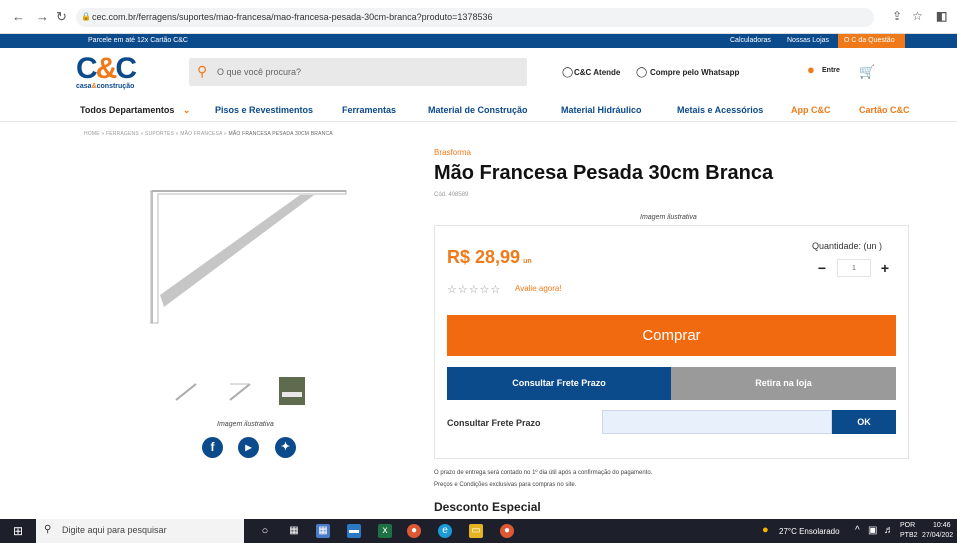  I want to click on nav-app: App C&C, so click(811, 110).